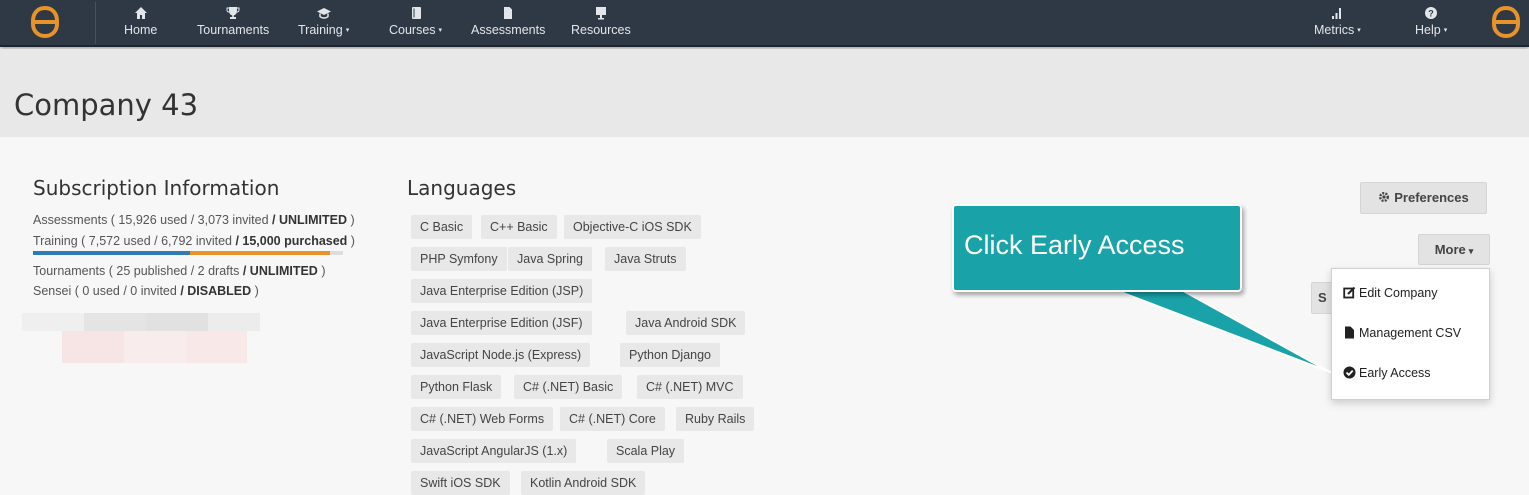 This screenshot has width=1529, height=495. Describe the element at coordinates (670, 355) in the screenshot. I see `language-tag: Python Django` at that location.